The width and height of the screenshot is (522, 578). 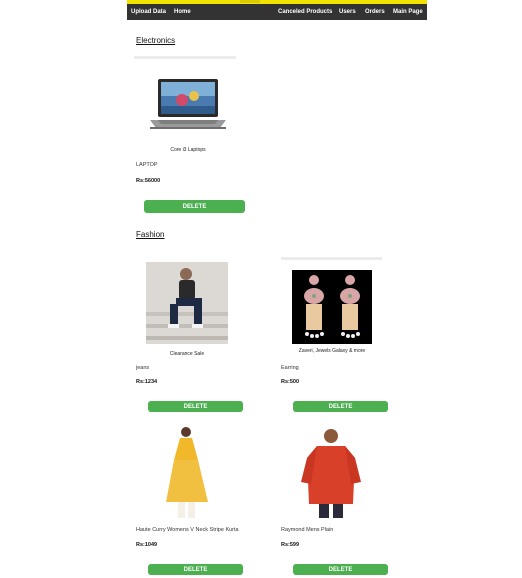 I want to click on product-name: Haute Curry Womens V Neck Stripe Kurta, so click(x=187, y=530).